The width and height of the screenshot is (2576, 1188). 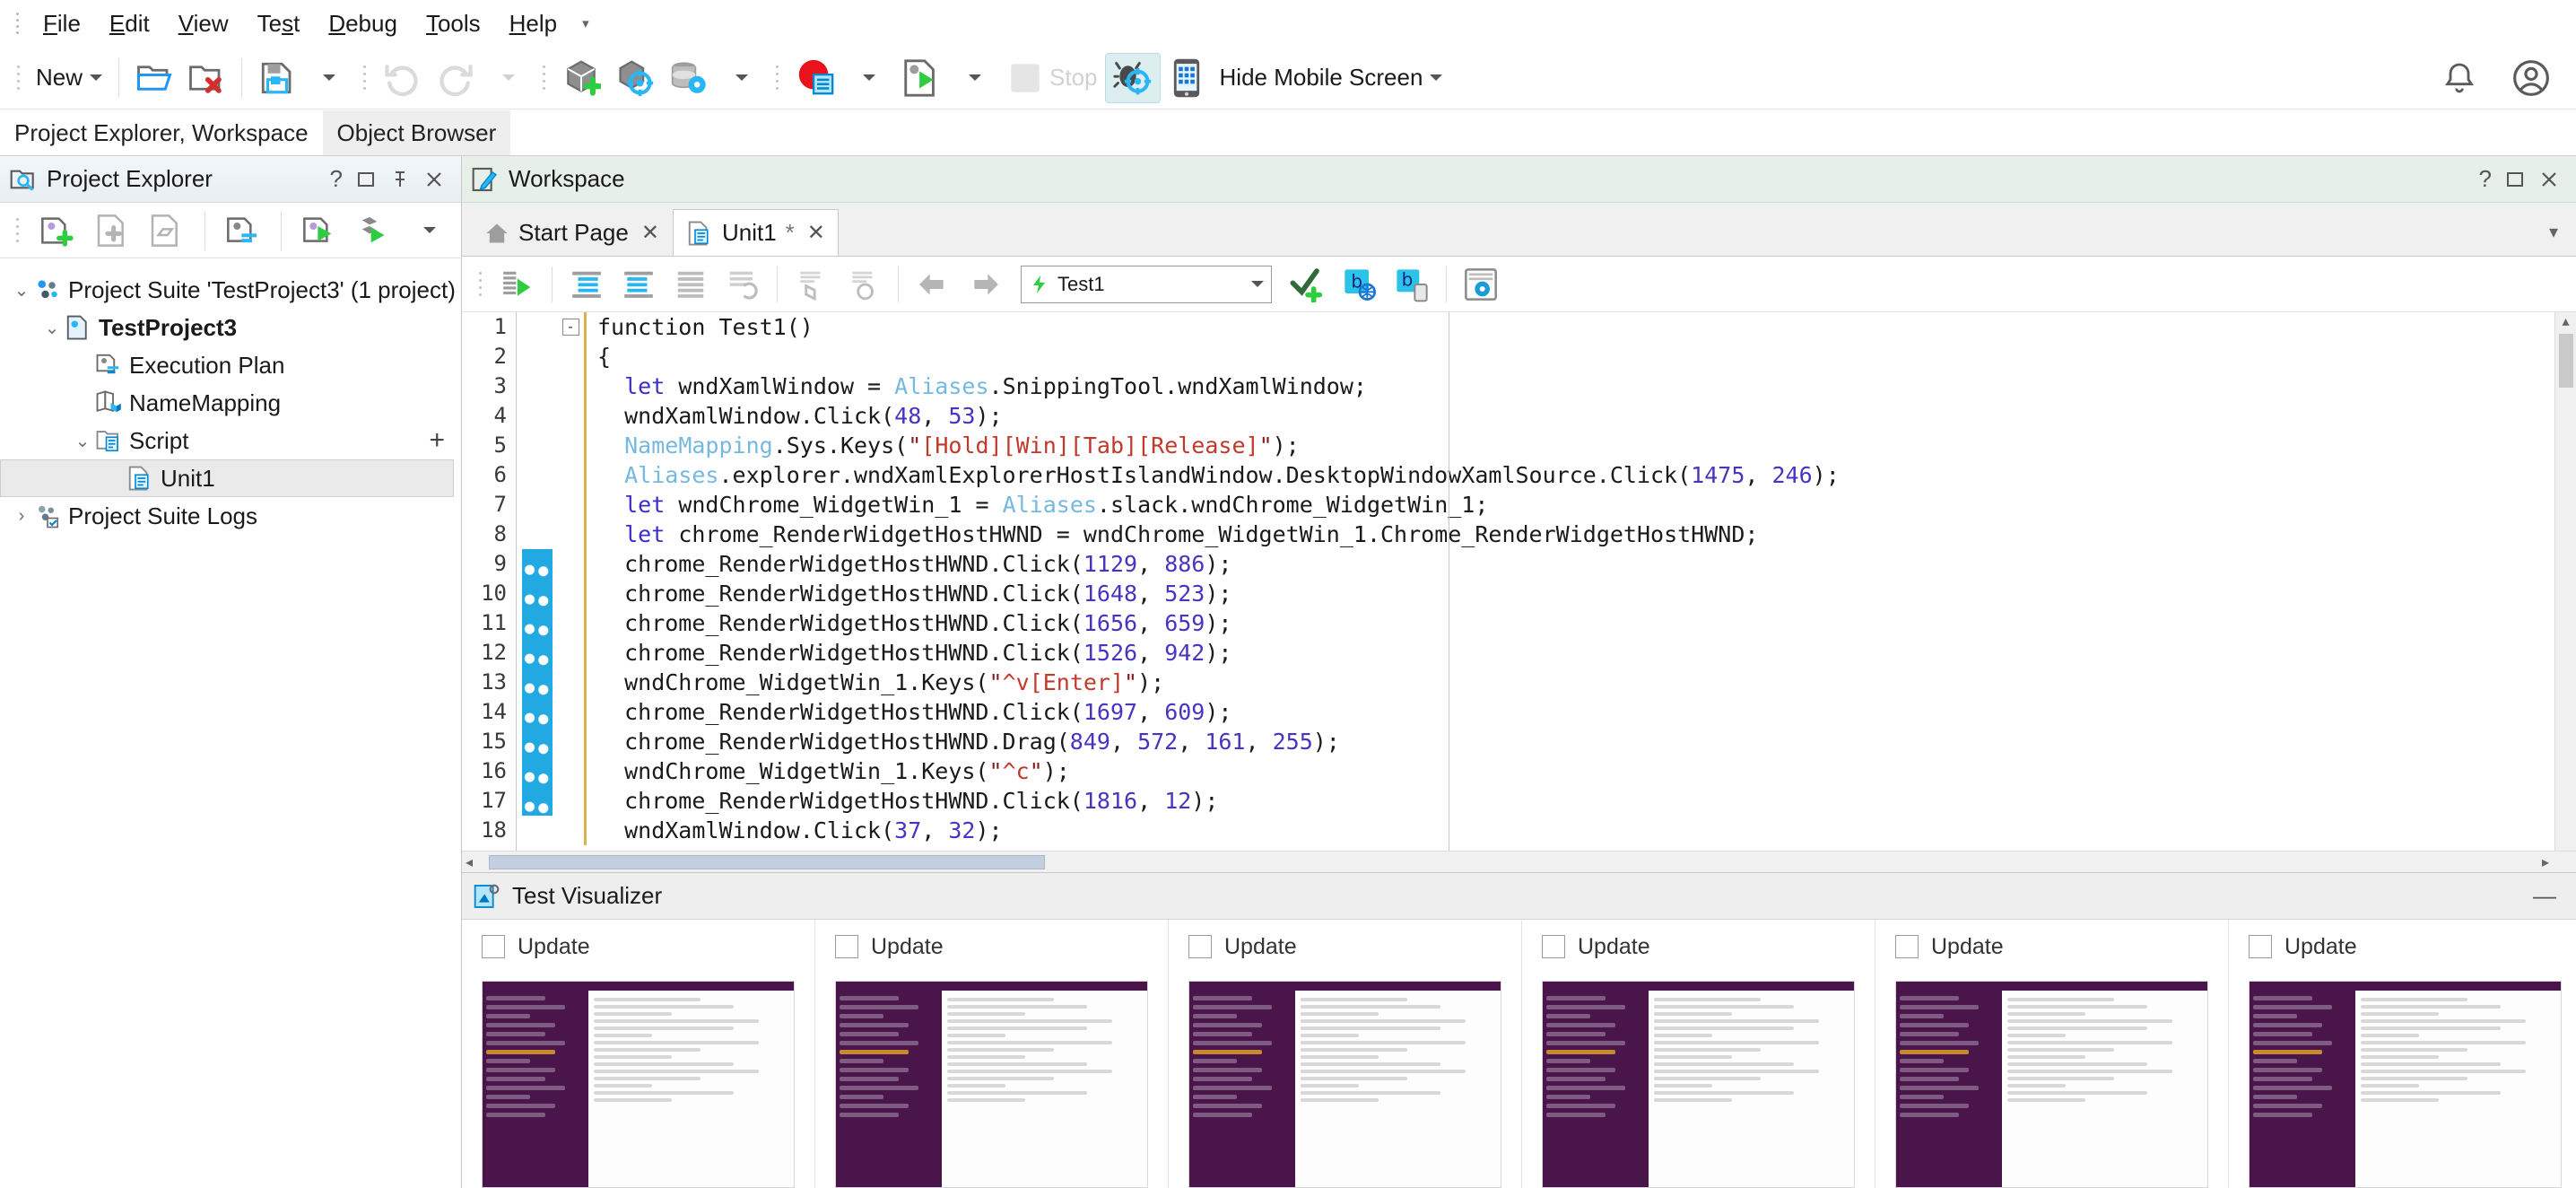 What do you see at coordinates (57, 230) in the screenshot?
I see `add-project-button` at bounding box center [57, 230].